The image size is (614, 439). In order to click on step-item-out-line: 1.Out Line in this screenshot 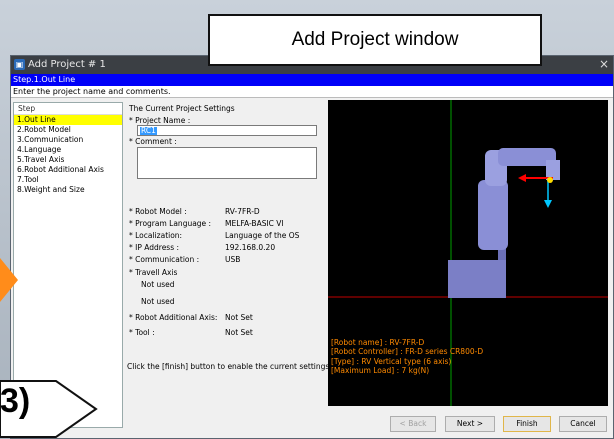, I will do `click(68, 120)`.